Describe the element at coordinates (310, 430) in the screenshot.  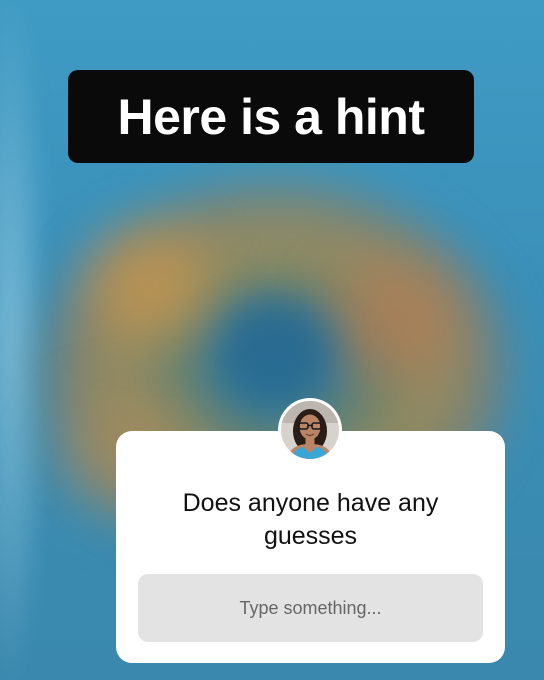
I see `profile-avatar-icon` at that location.